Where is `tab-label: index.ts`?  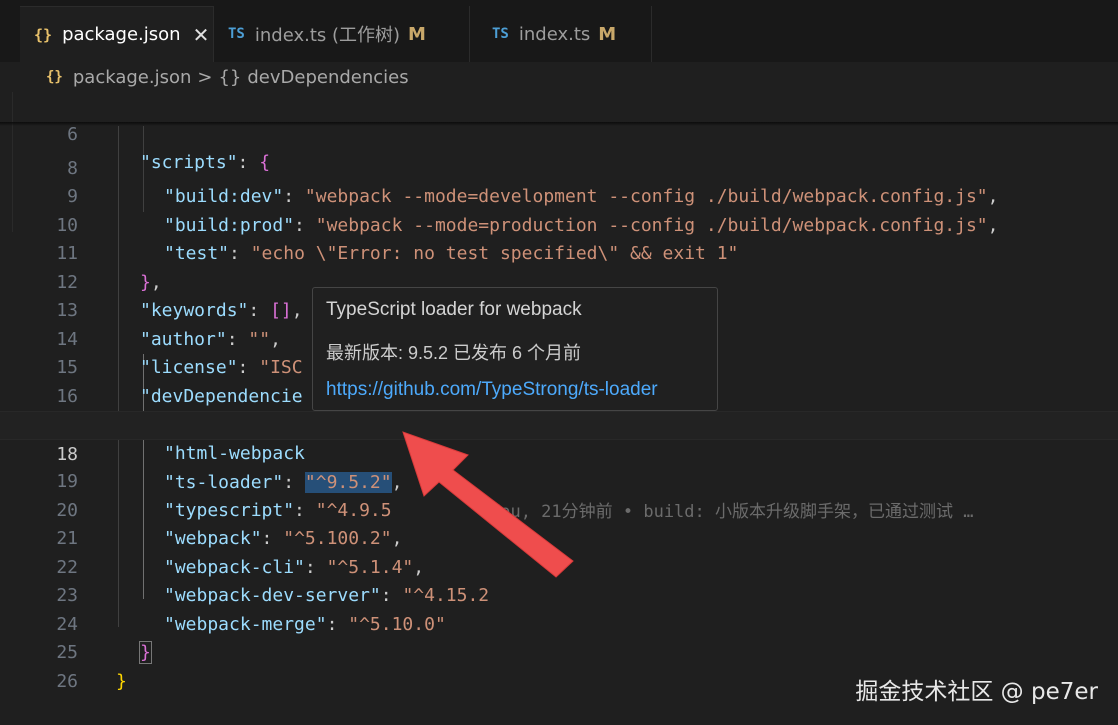 tab-label: index.ts is located at coordinates (554, 34).